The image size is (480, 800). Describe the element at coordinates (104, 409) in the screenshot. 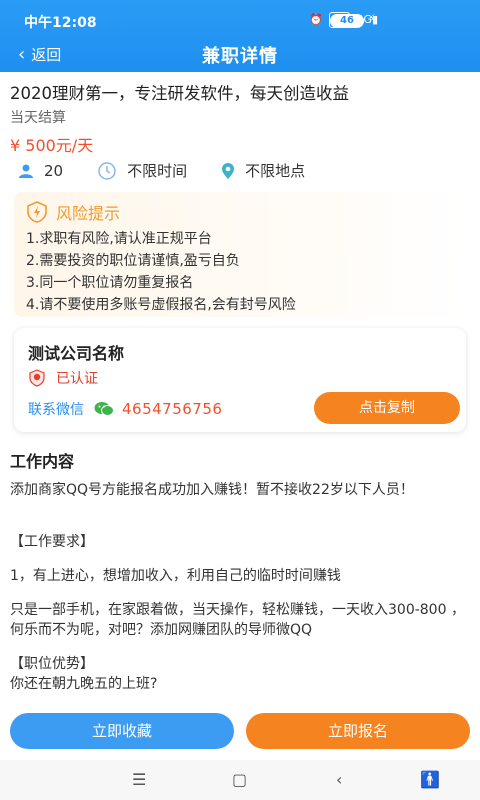

I see `wechat-icon` at that location.